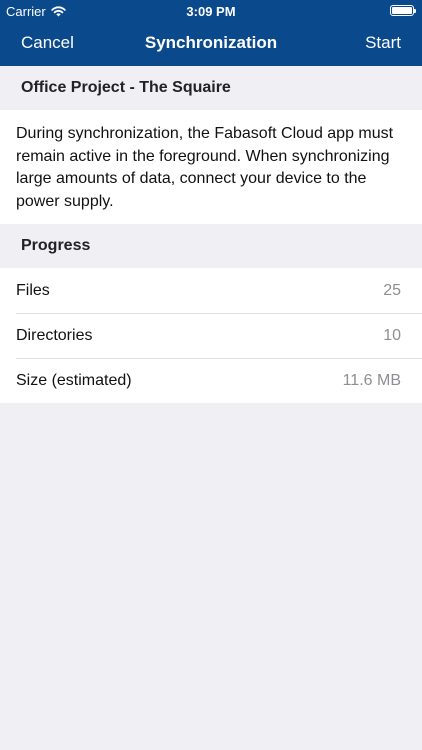 Image resolution: width=422 pixels, height=750 pixels. I want to click on status-time: 3:09 PM, so click(211, 11).